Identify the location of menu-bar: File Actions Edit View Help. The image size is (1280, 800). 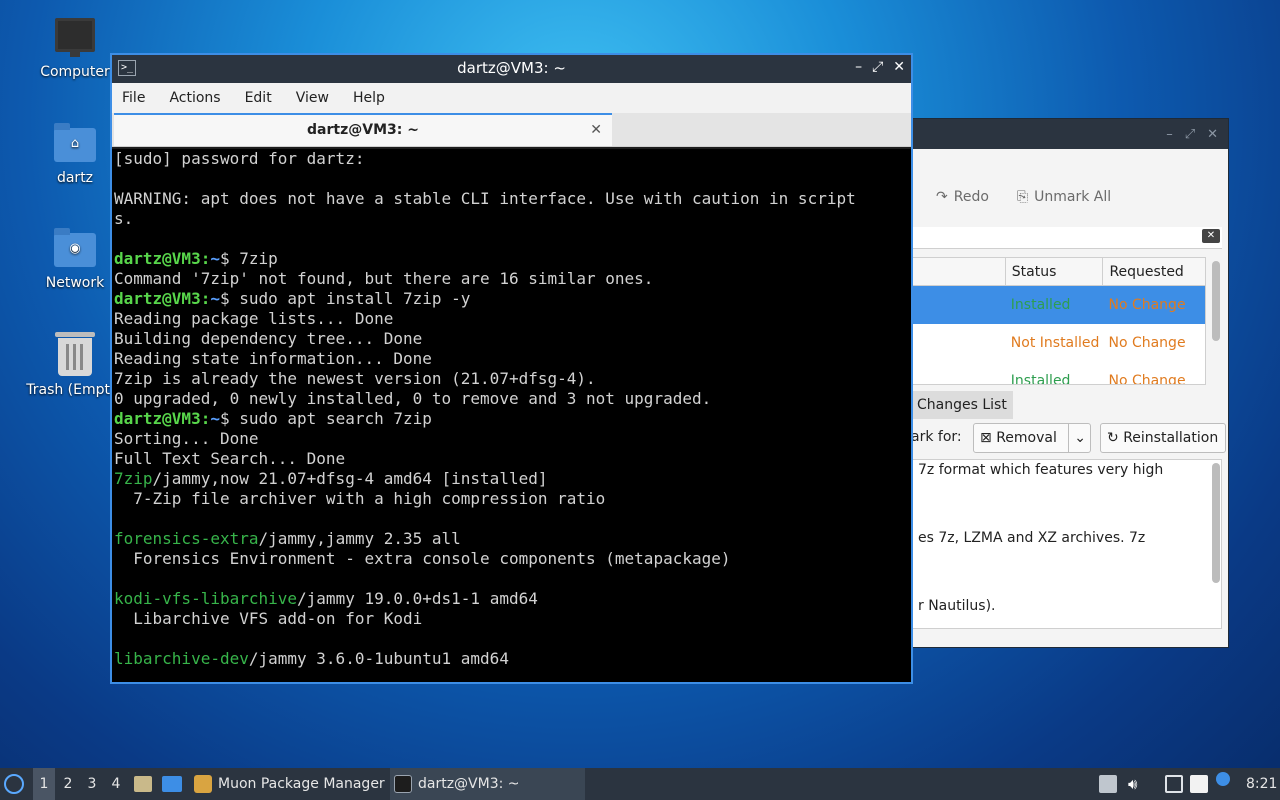
(511, 98).